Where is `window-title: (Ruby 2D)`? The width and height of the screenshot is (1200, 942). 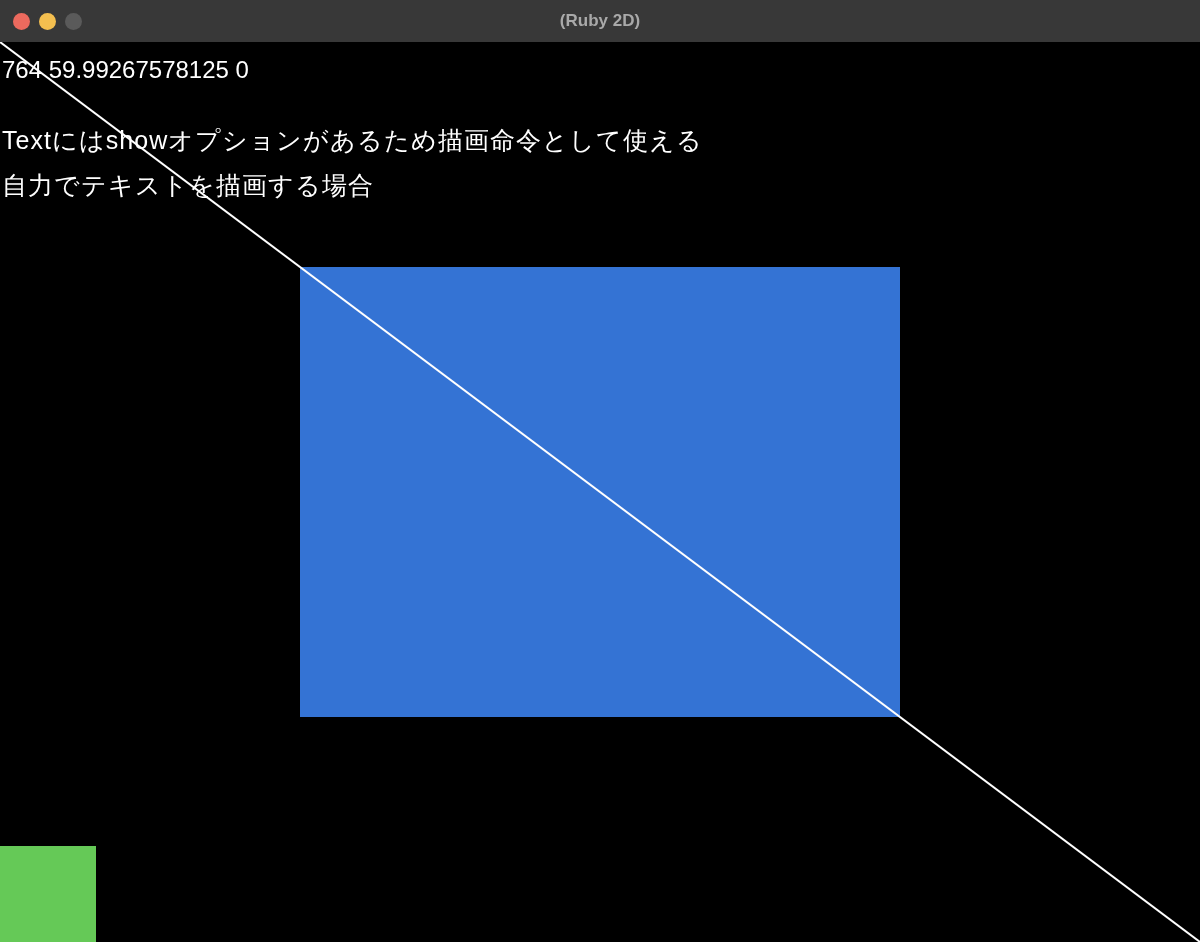
window-title: (Ruby 2D) is located at coordinates (600, 21).